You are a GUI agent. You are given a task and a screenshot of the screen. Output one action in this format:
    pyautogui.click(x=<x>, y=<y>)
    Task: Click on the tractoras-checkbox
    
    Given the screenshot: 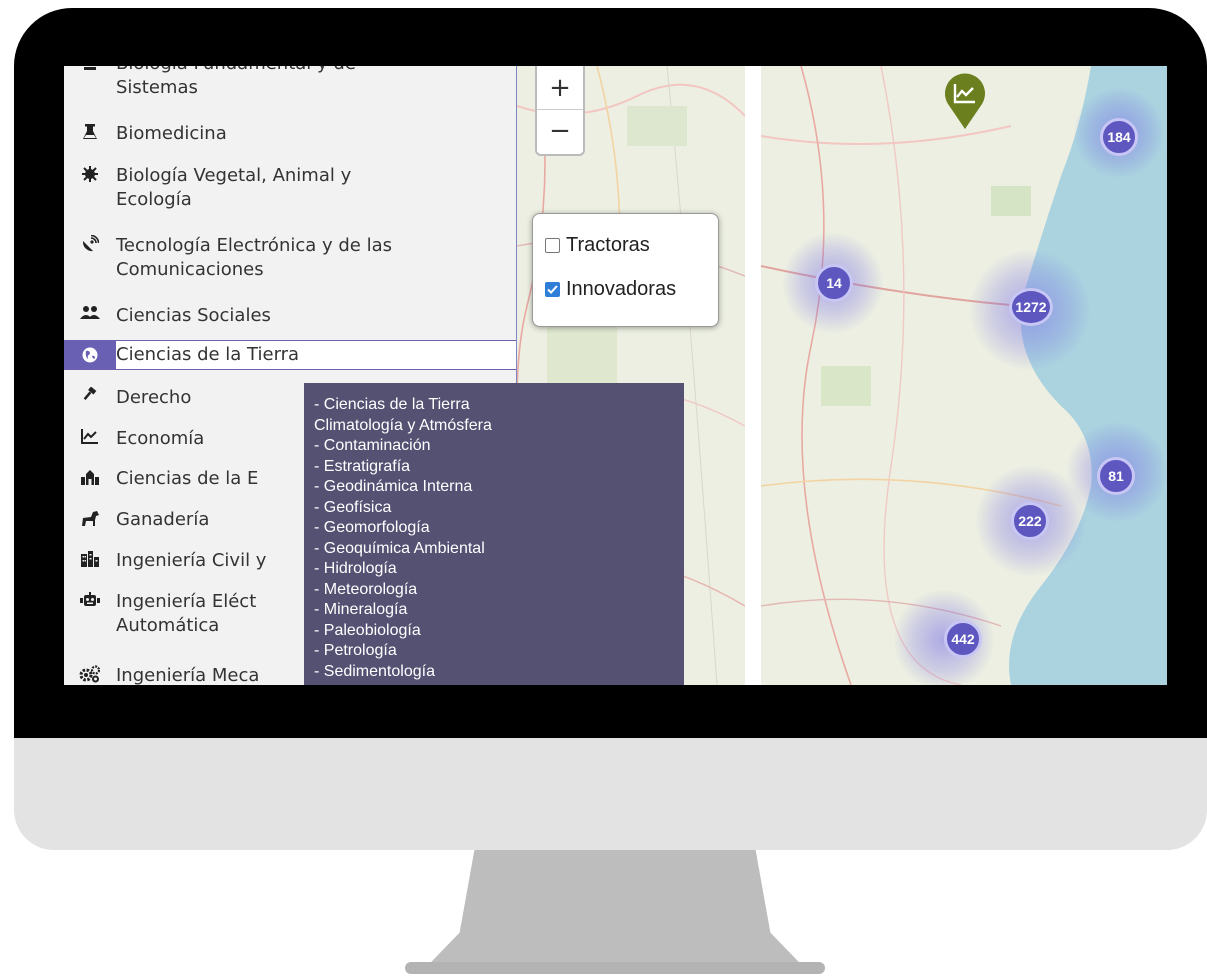 What is the action you would take?
    pyautogui.click(x=552, y=245)
    